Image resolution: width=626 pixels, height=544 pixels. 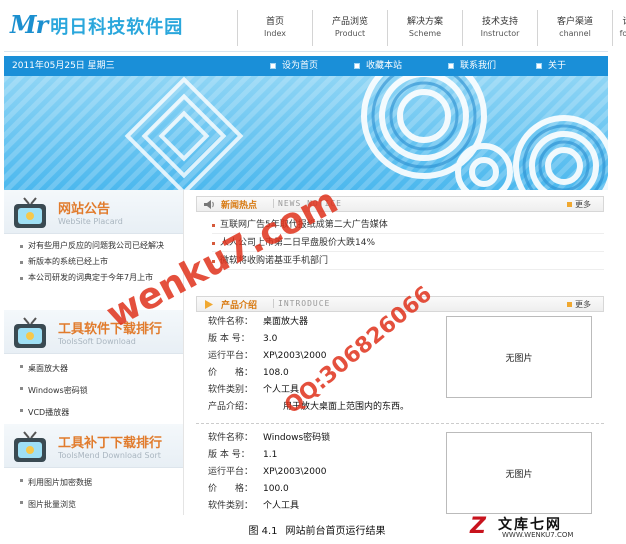 I want to click on nav-sublabel: Index, so click(x=275, y=33).